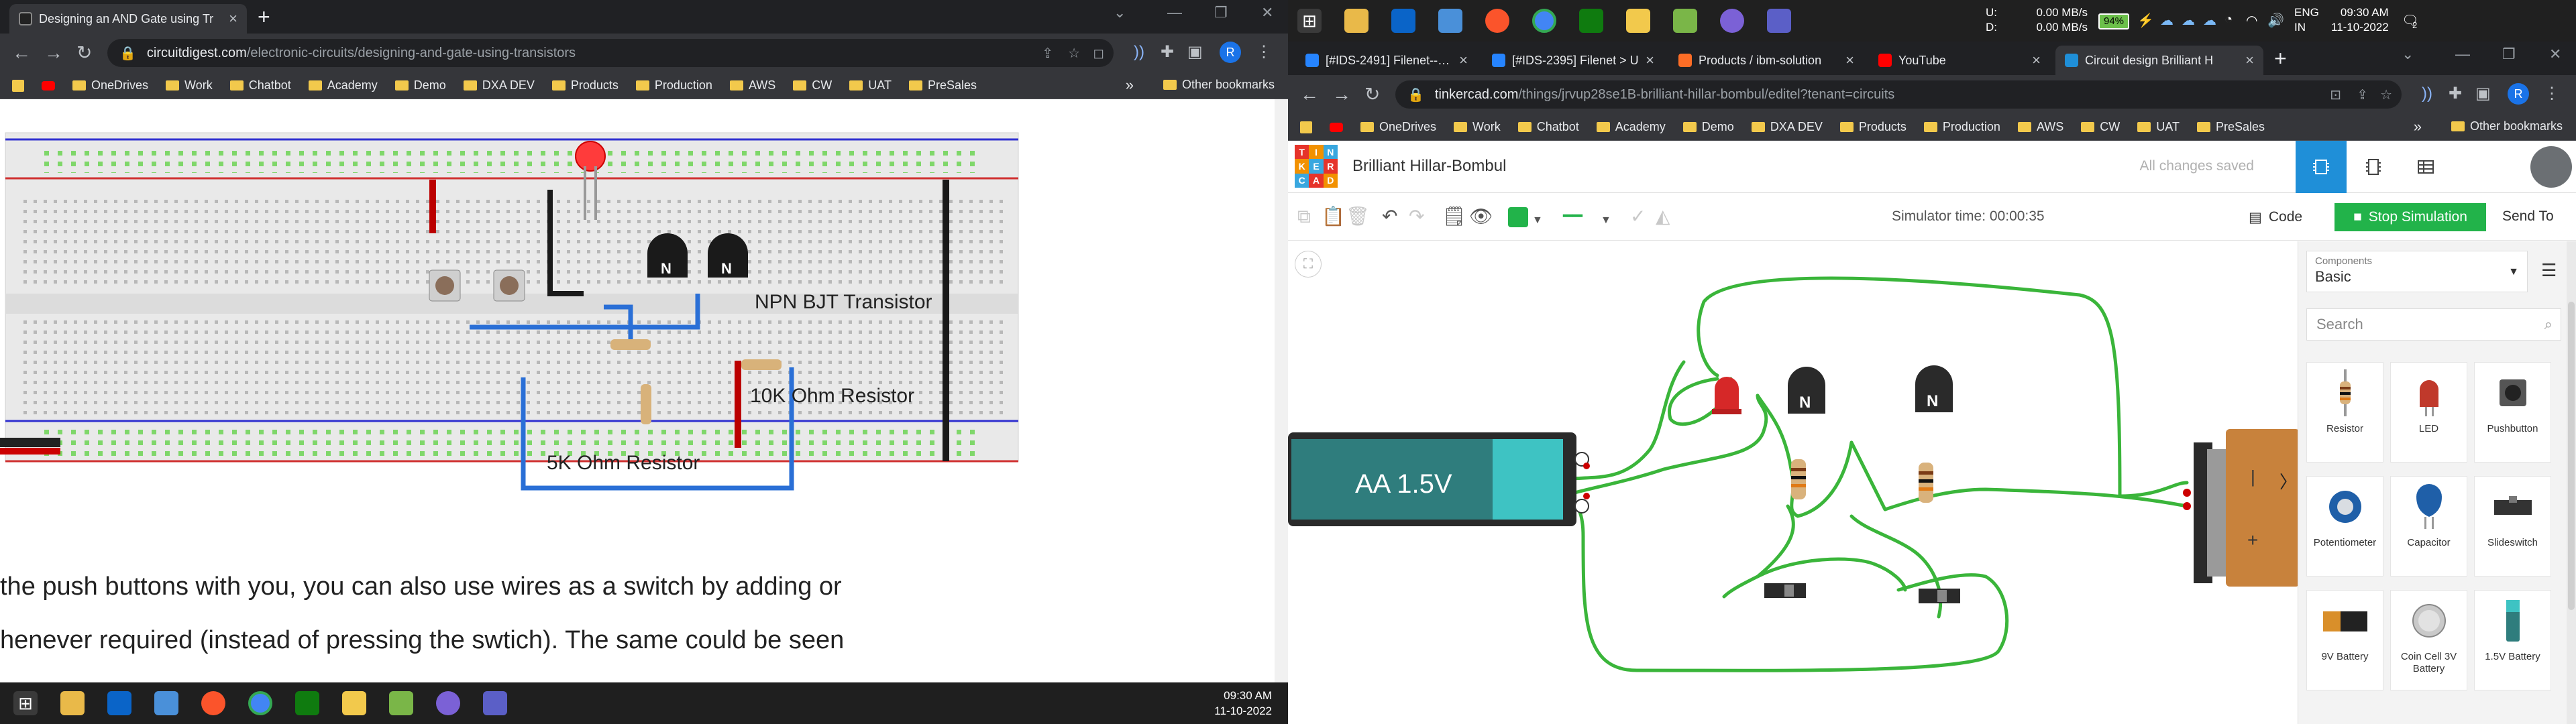 This screenshot has height=724, width=2576. Describe the element at coordinates (1264, 52) in the screenshot. I see `menu-kebab-icon: ⋮` at that location.